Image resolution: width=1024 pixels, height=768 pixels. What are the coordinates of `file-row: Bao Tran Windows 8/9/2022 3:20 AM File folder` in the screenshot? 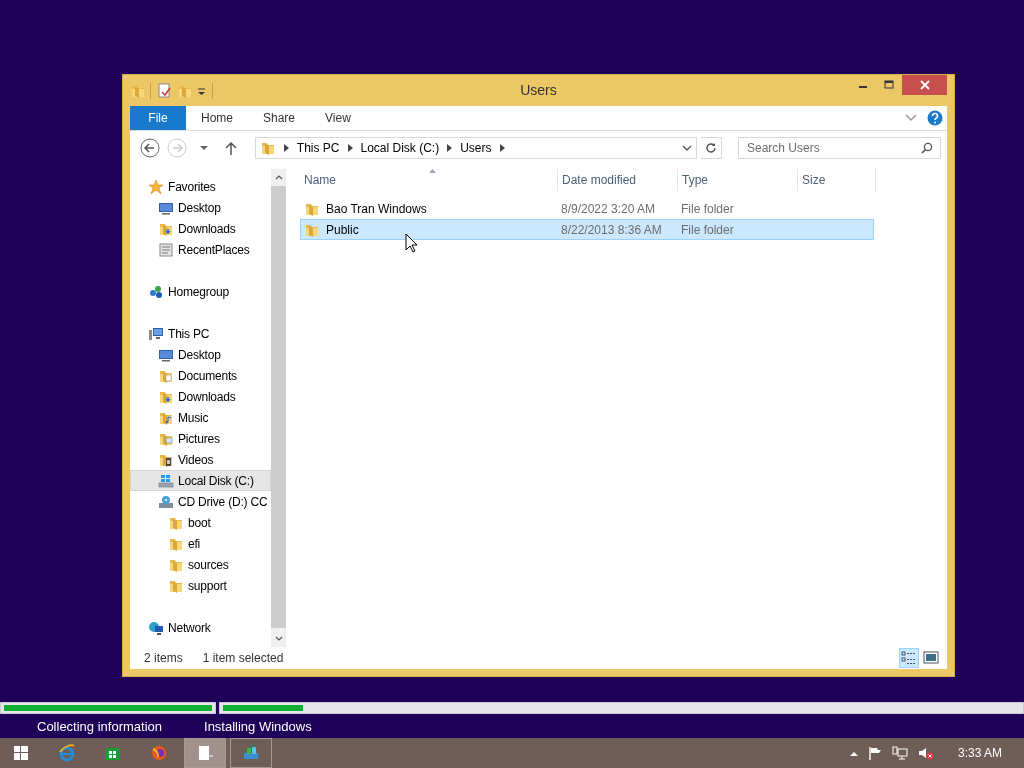 It's located at (587, 208).